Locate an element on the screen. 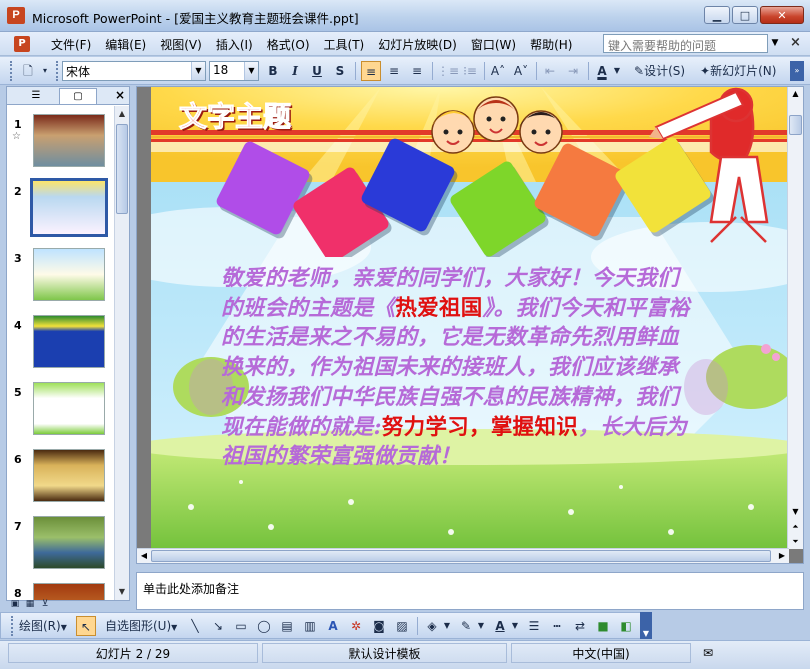 This screenshot has width=810, height=669. font-color-dropdown-icon: ▼ is located at coordinates (617, 71).